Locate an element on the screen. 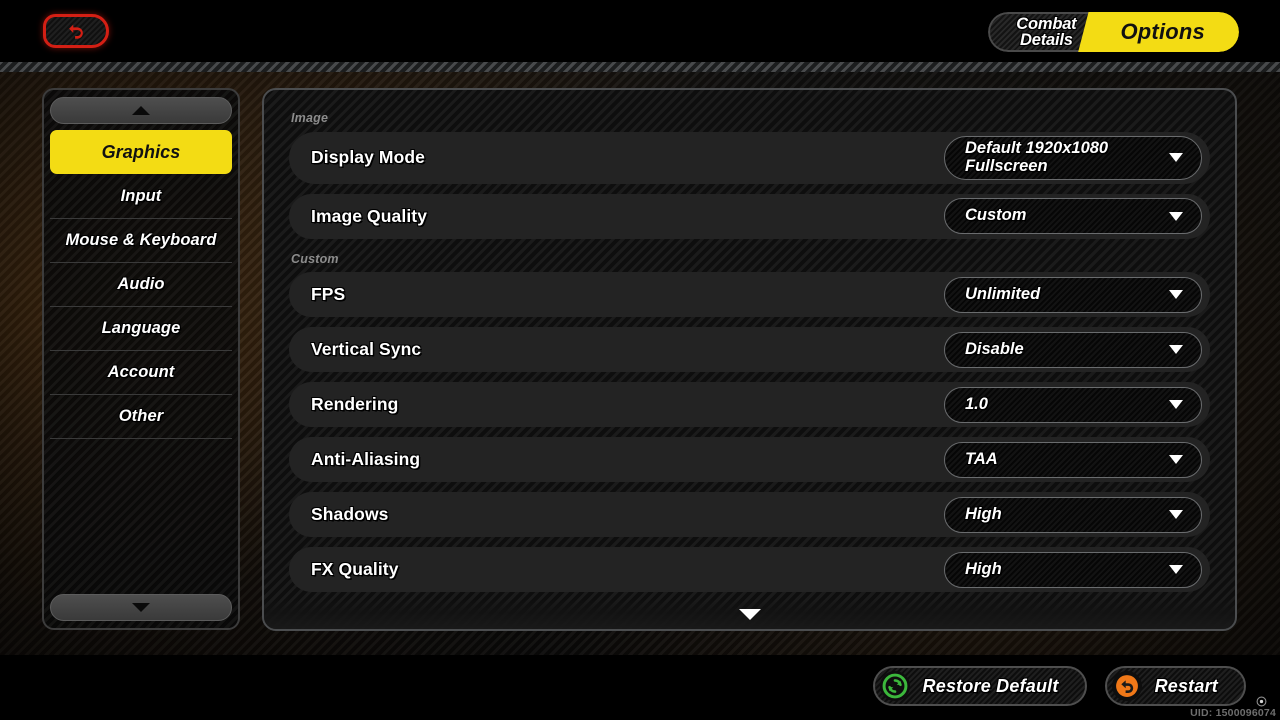 Image resolution: width=1280 pixels, height=720 pixels. sidebar-empty-space is located at coordinates (141, 515).